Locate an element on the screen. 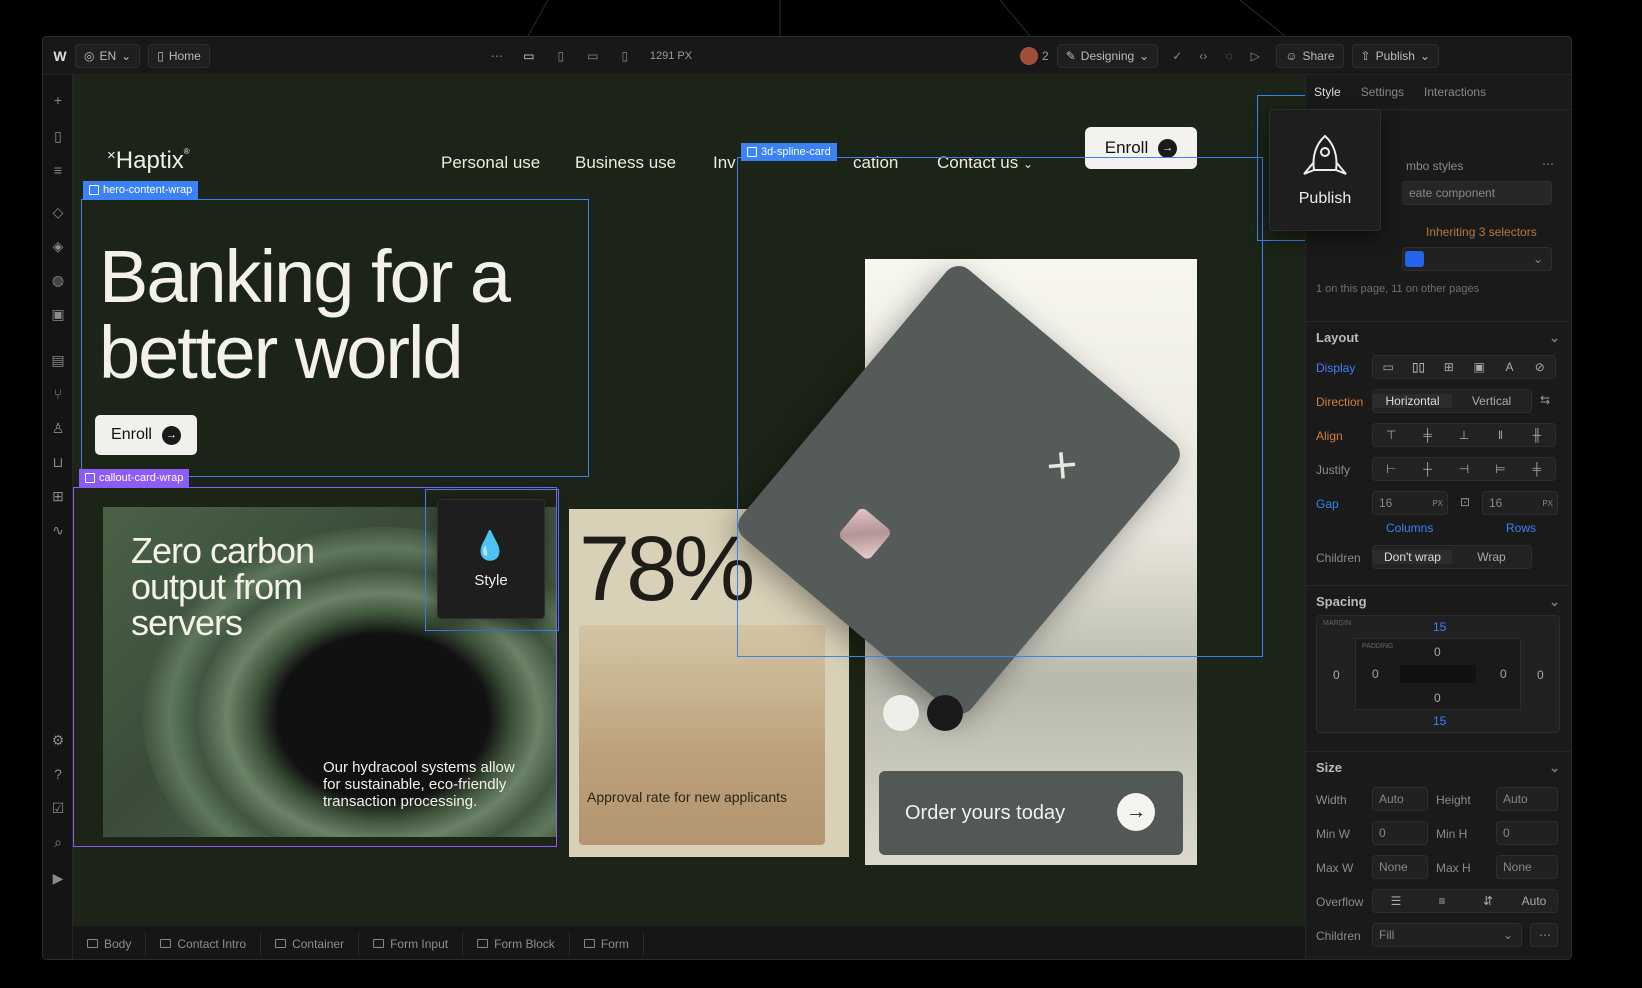  overflow-options: ☰ ≡ ⇵ Auto is located at coordinates (1465, 901).